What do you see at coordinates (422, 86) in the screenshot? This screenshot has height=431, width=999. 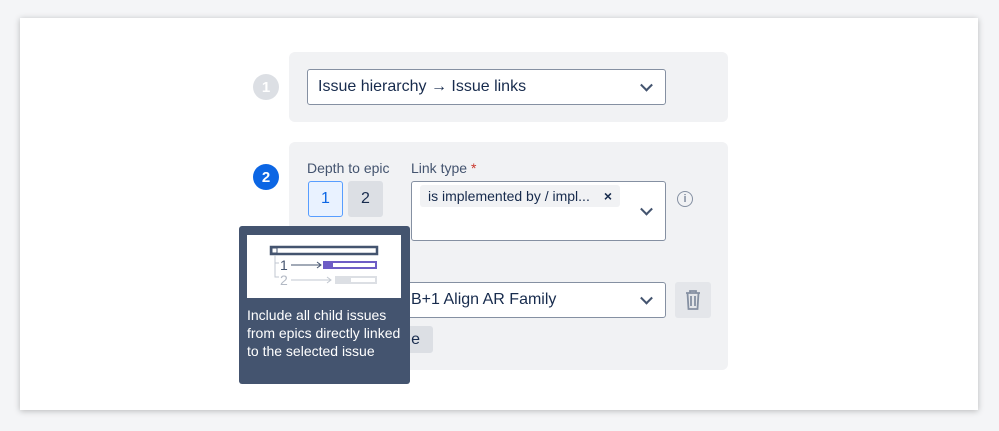 I see `hierarchy-select-value: Issue hierarchy → Issue links` at bounding box center [422, 86].